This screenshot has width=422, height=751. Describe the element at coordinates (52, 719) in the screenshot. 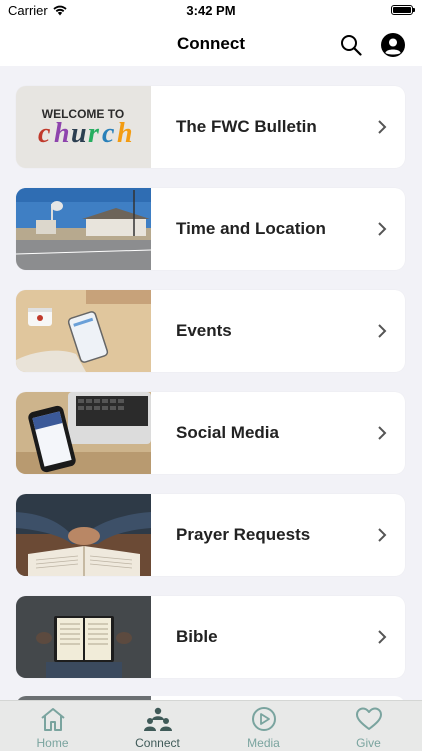

I see `home-icon` at that location.